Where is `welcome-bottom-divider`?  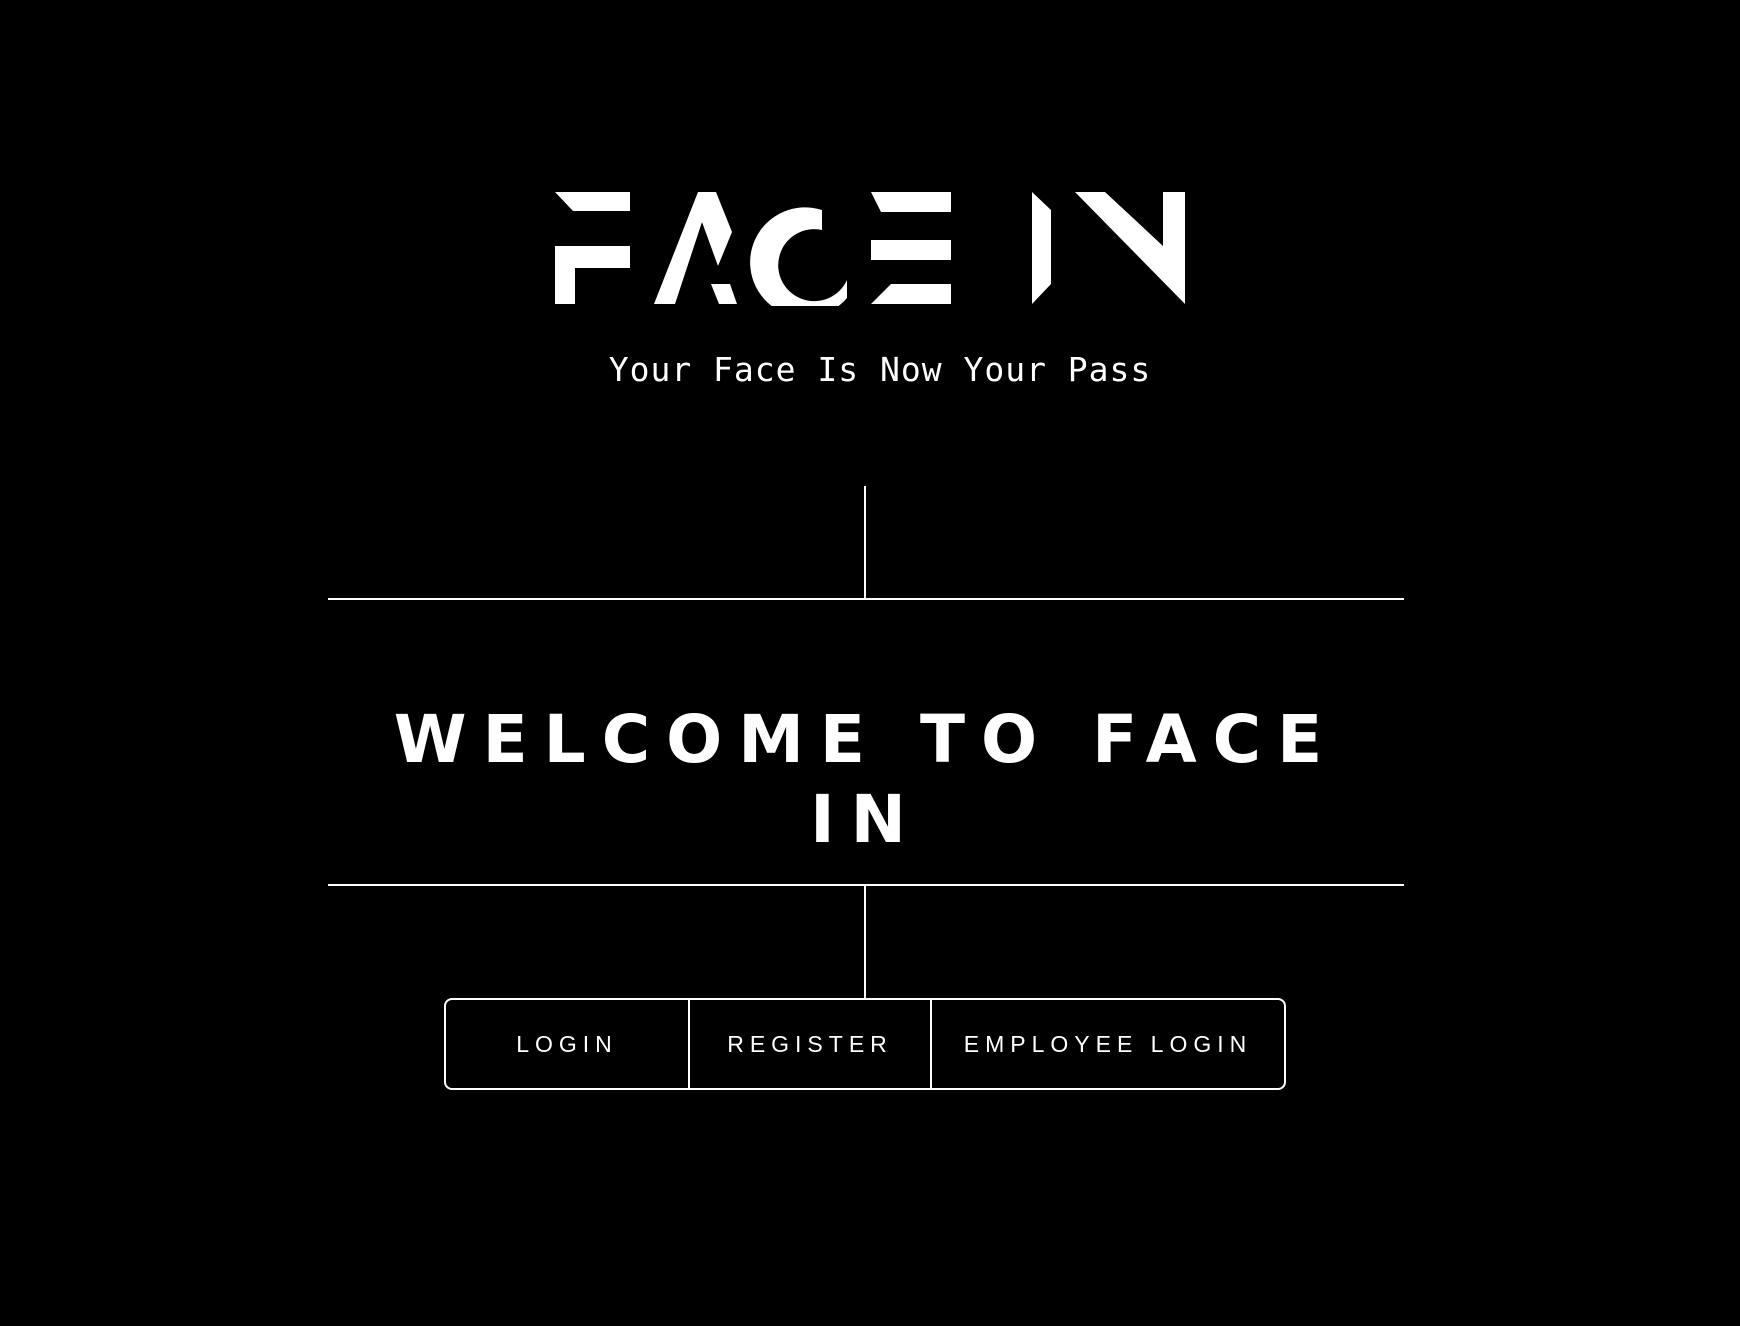
welcome-bottom-divider is located at coordinates (866, 885).